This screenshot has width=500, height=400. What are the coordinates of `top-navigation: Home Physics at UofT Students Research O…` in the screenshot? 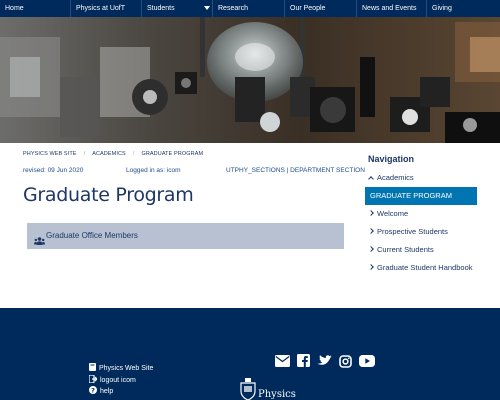 It's located at (250, 8).